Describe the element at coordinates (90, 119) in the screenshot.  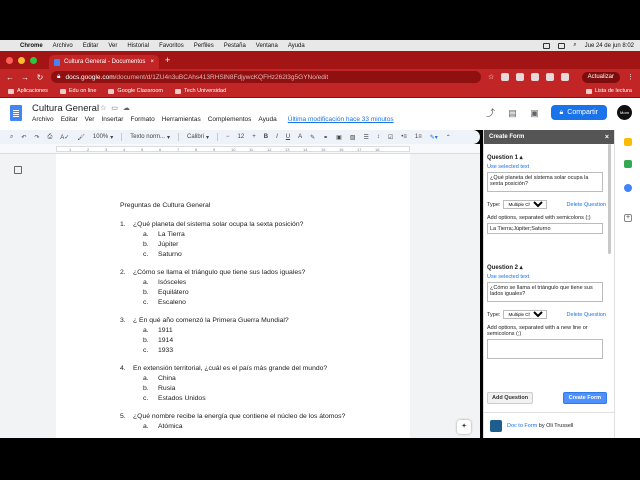
I see `menu-ver: Ver` at that location.